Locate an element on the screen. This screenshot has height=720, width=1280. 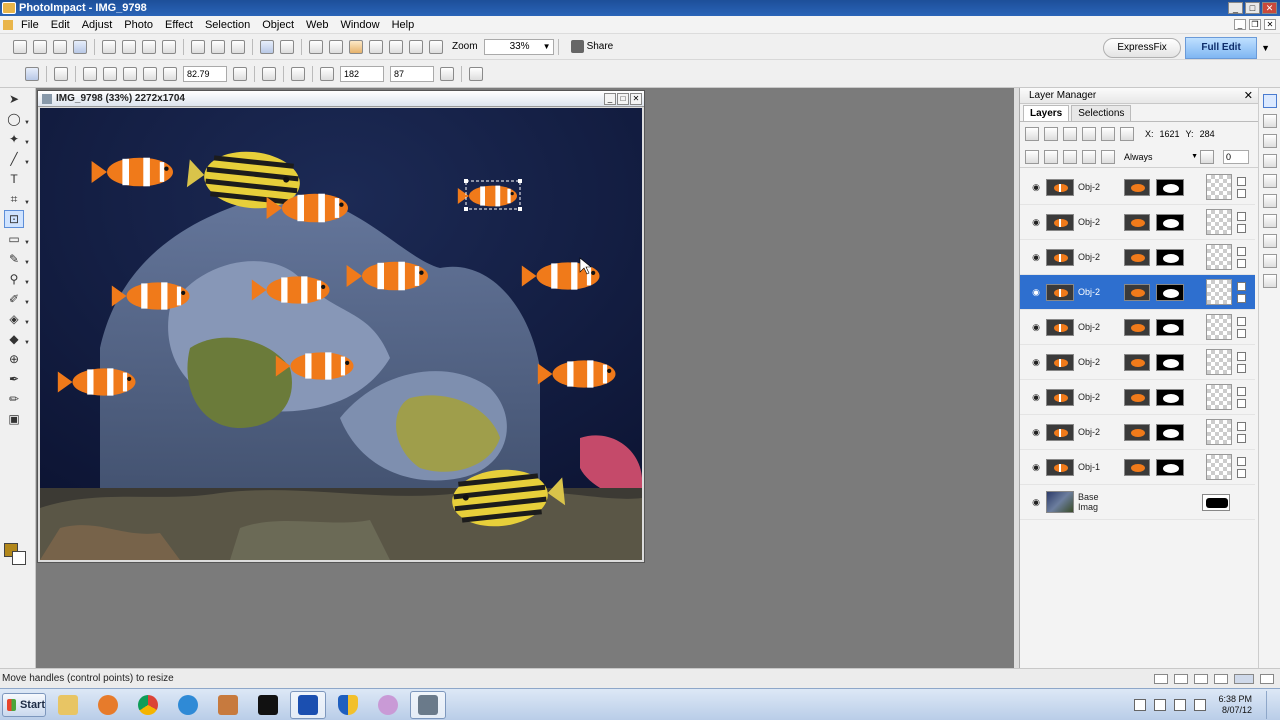
taskbar-explorer is located at coordinates (68, 705).